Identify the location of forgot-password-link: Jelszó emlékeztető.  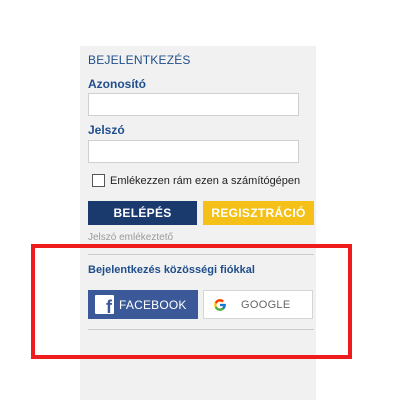
(130, 237).